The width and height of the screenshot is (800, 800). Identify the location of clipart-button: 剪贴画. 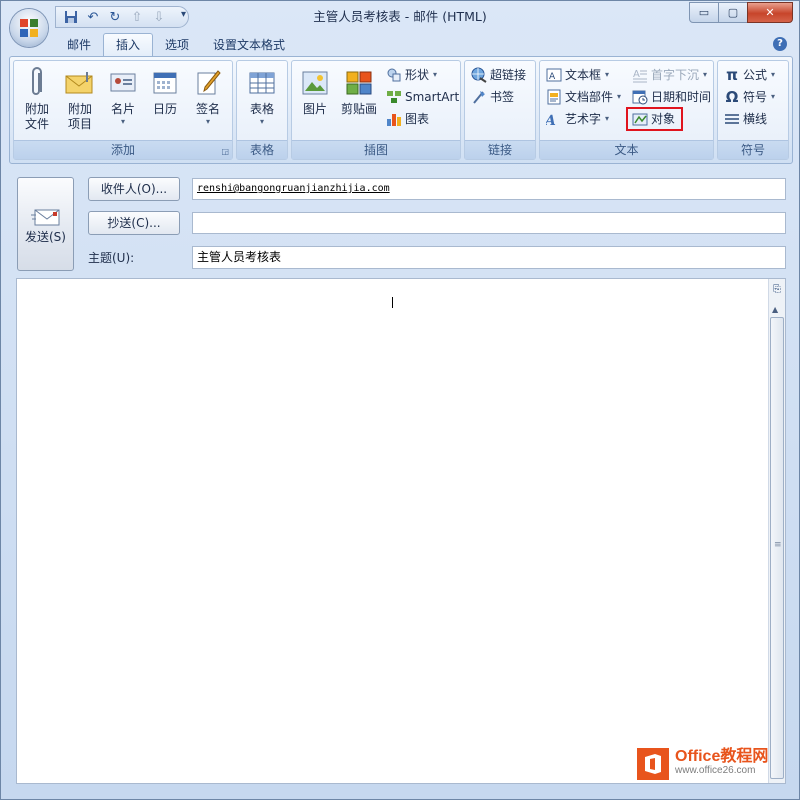
(359, 91).